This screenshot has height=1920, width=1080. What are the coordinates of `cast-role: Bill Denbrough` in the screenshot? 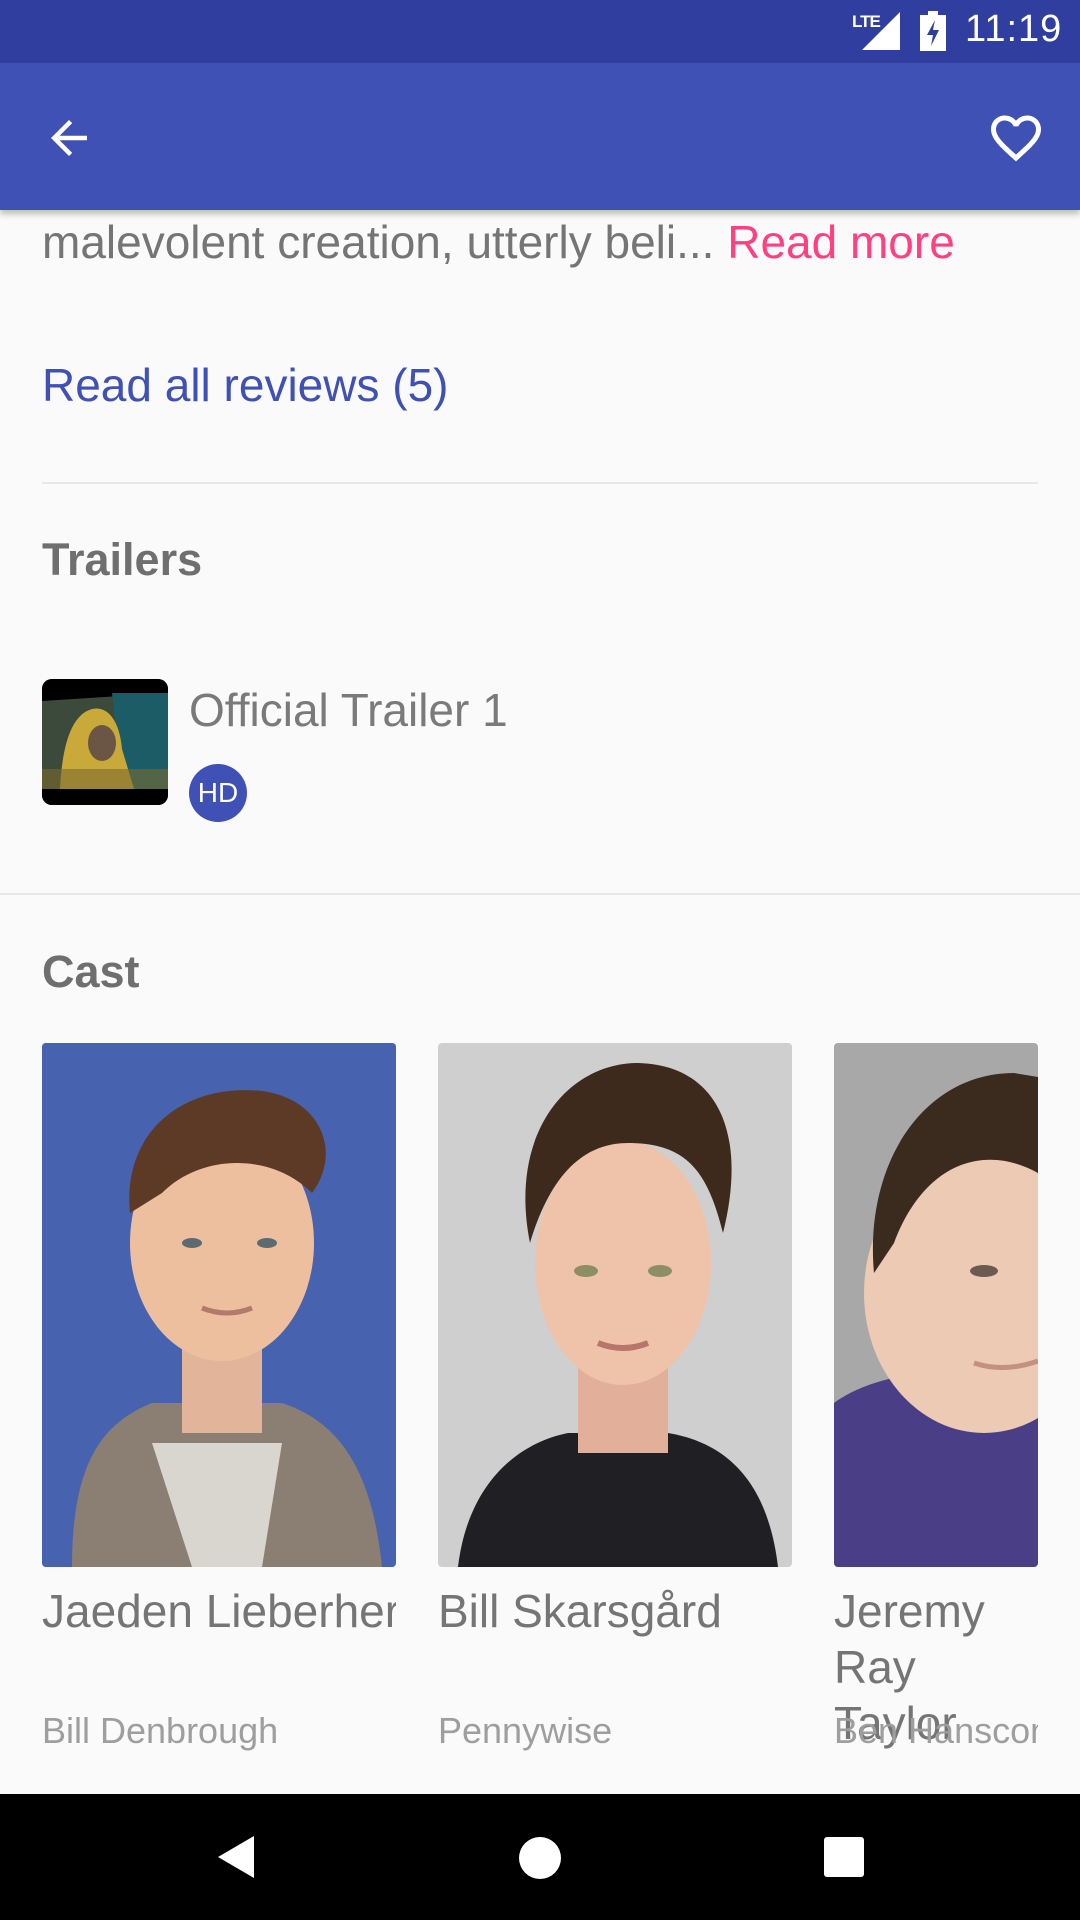 It's located at (160, 1730).